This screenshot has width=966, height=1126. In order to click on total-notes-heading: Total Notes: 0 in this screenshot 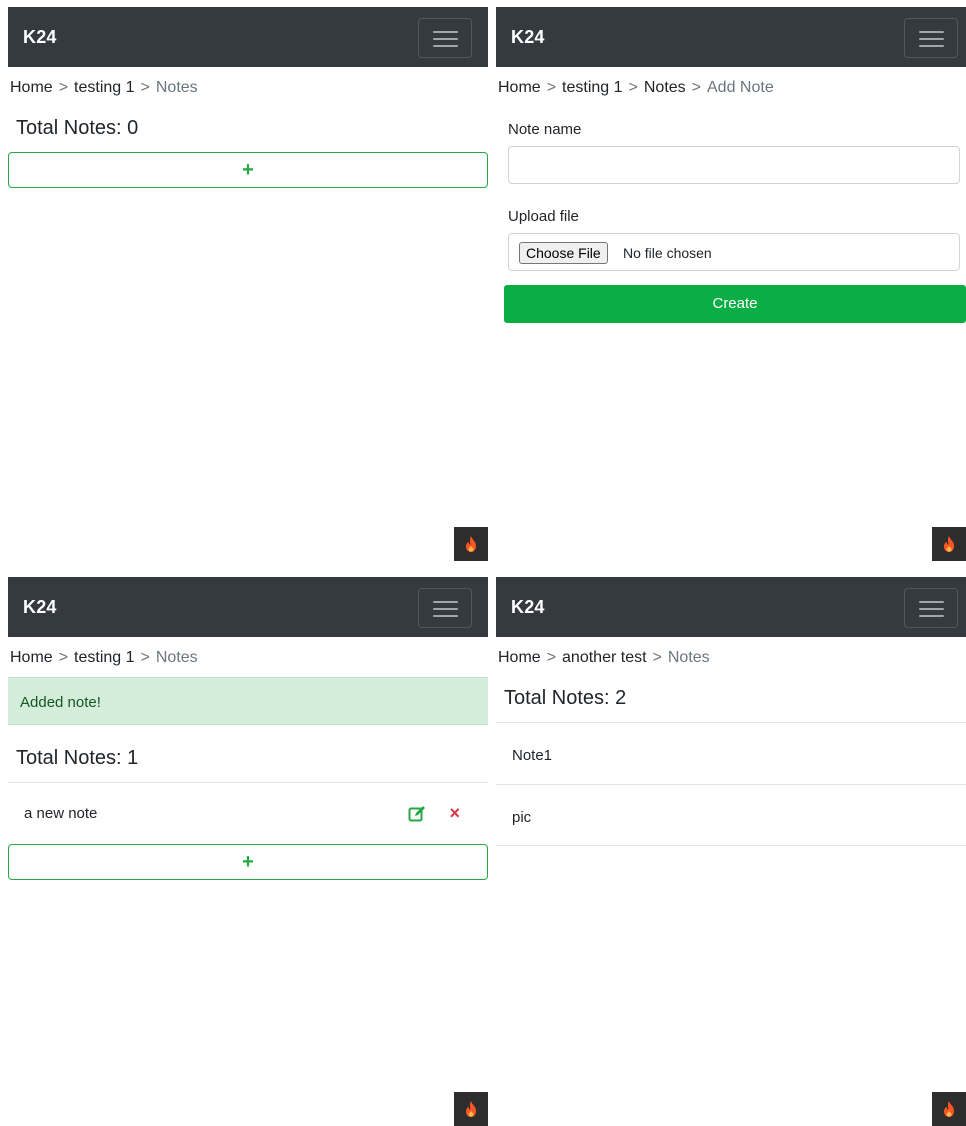, I will do `click(77, 128)`.